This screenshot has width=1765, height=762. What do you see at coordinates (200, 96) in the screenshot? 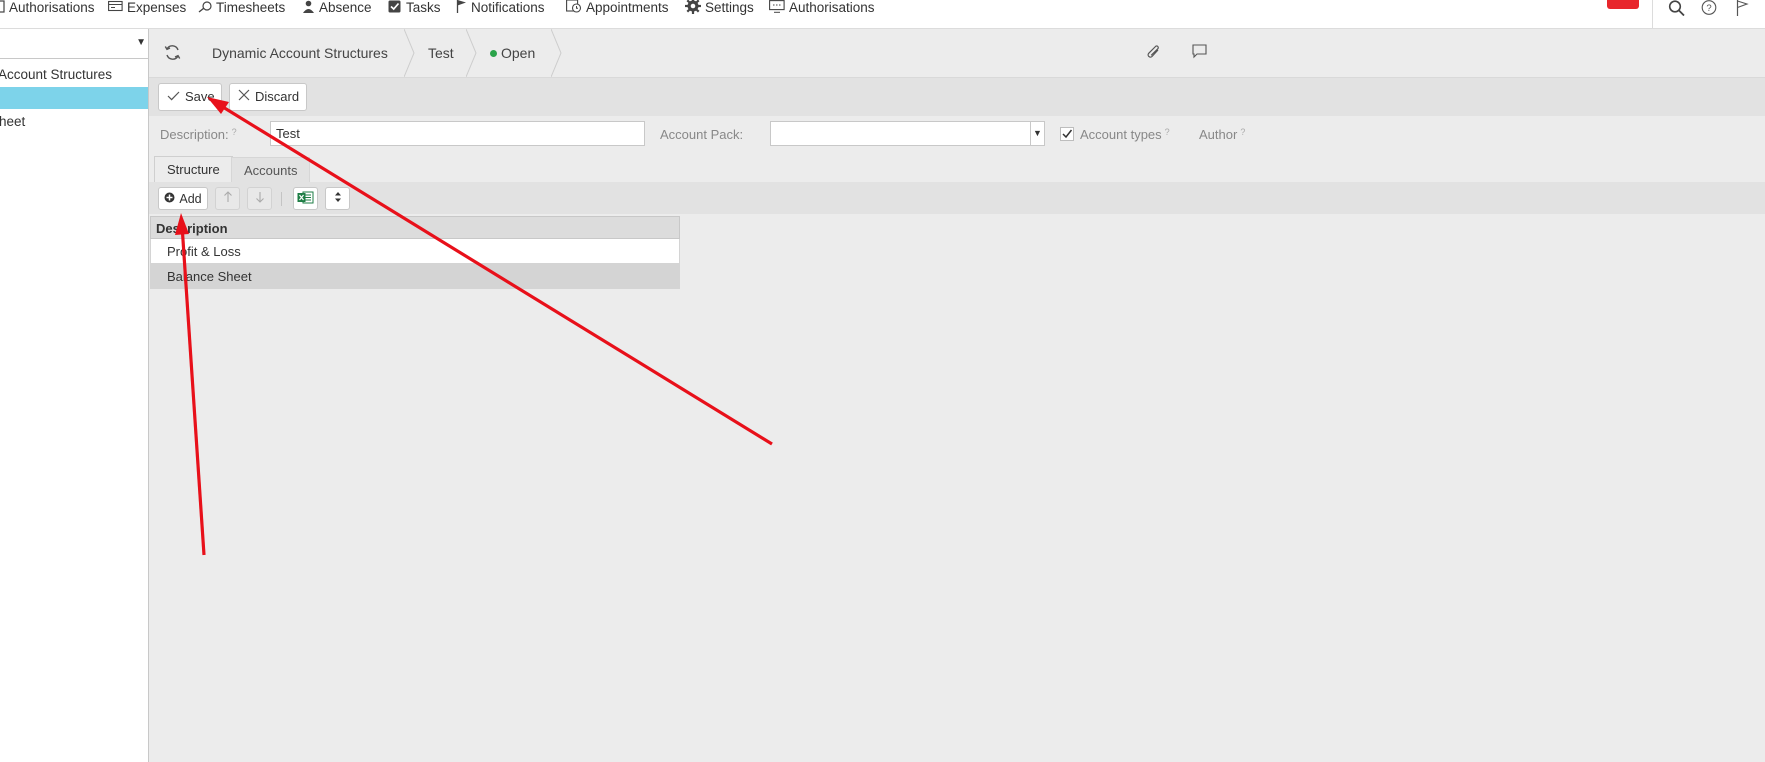
I see `save-button-label: Save` at bounding box center [200, 96].